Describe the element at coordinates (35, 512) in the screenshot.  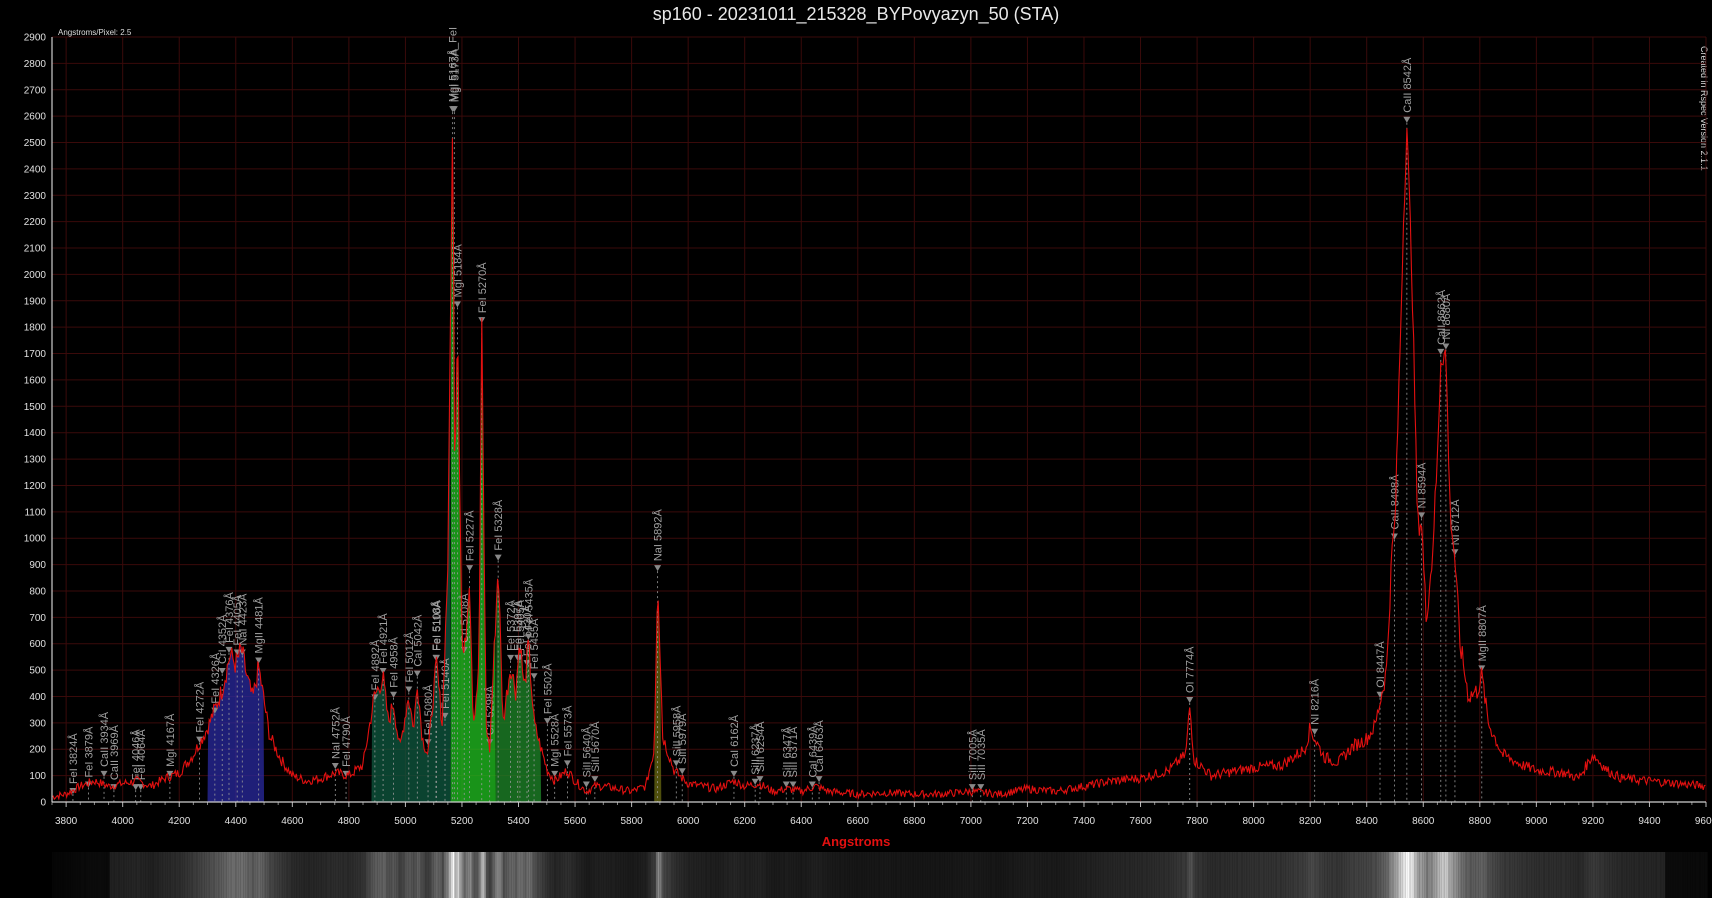
I see `y-tick-label: 1100` at that location.